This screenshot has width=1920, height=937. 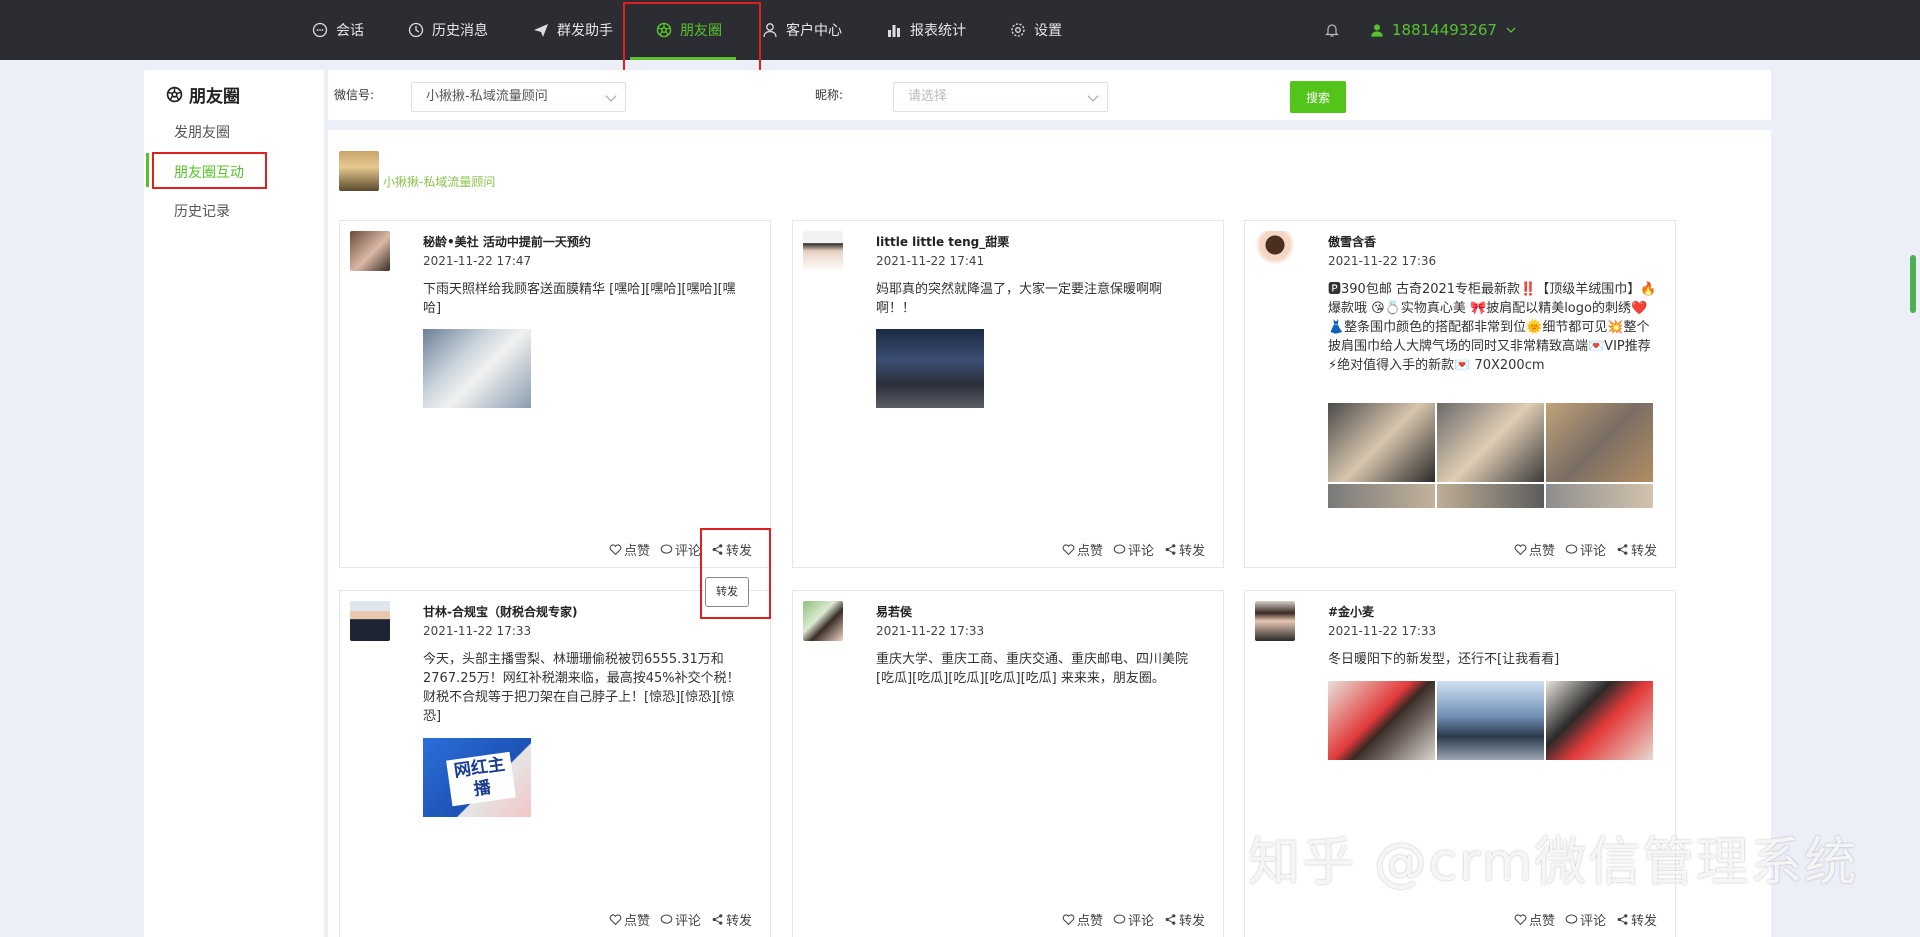 I want to click on post-author: #金小麦, so click(x=1351, y=612).